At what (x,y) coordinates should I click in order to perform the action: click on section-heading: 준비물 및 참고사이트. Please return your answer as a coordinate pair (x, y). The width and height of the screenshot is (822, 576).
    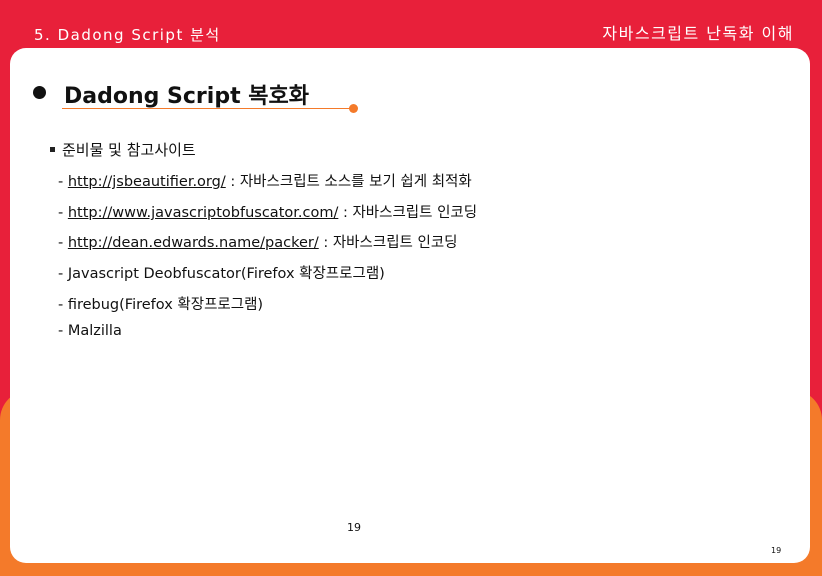
    Looking at the image, I should click on (129, 150).